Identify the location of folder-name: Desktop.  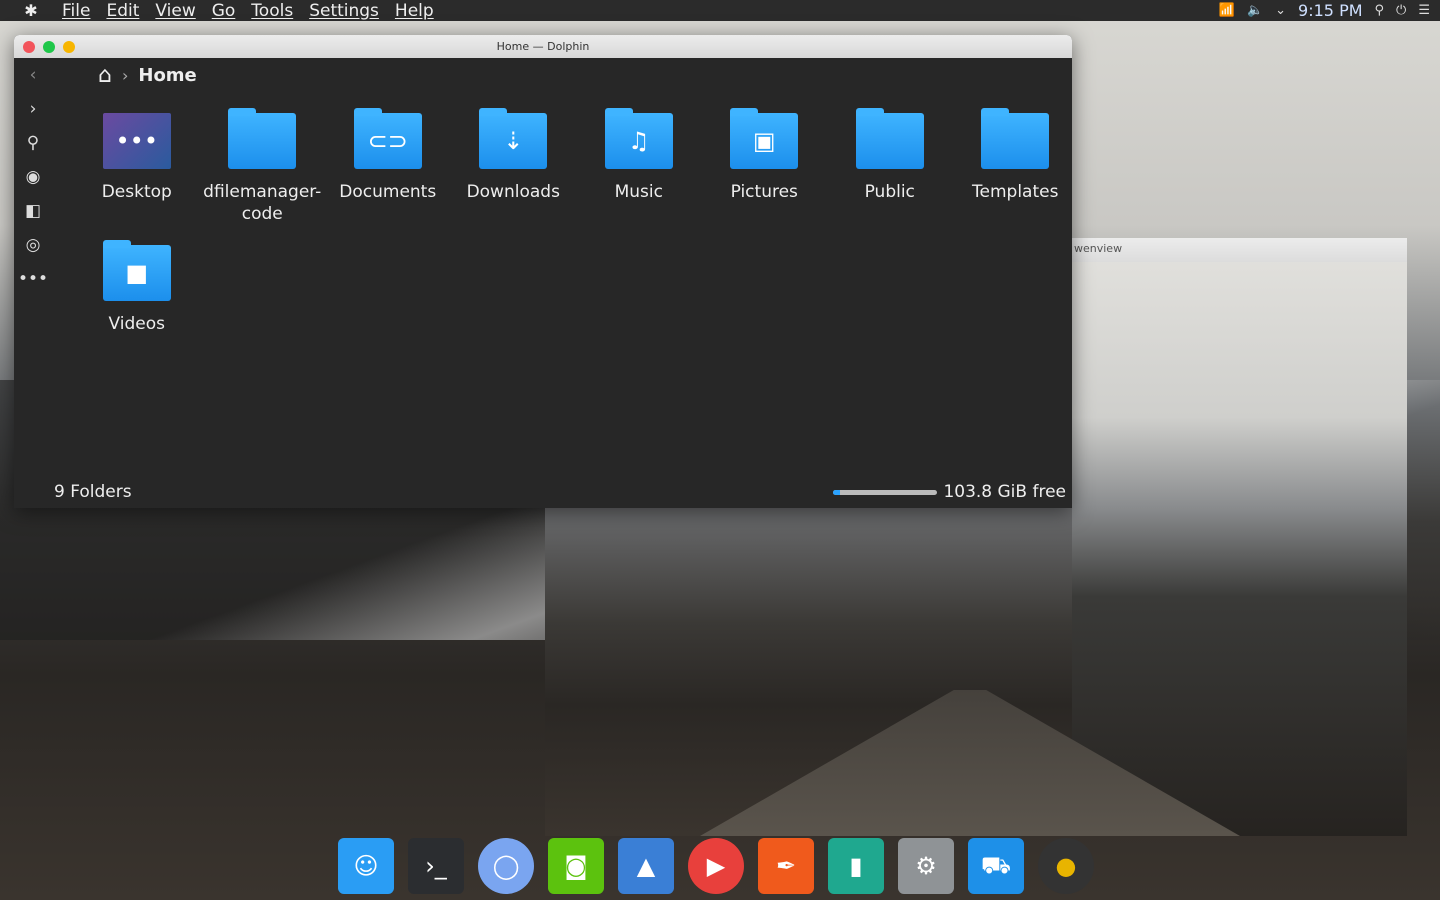
(136, 192).